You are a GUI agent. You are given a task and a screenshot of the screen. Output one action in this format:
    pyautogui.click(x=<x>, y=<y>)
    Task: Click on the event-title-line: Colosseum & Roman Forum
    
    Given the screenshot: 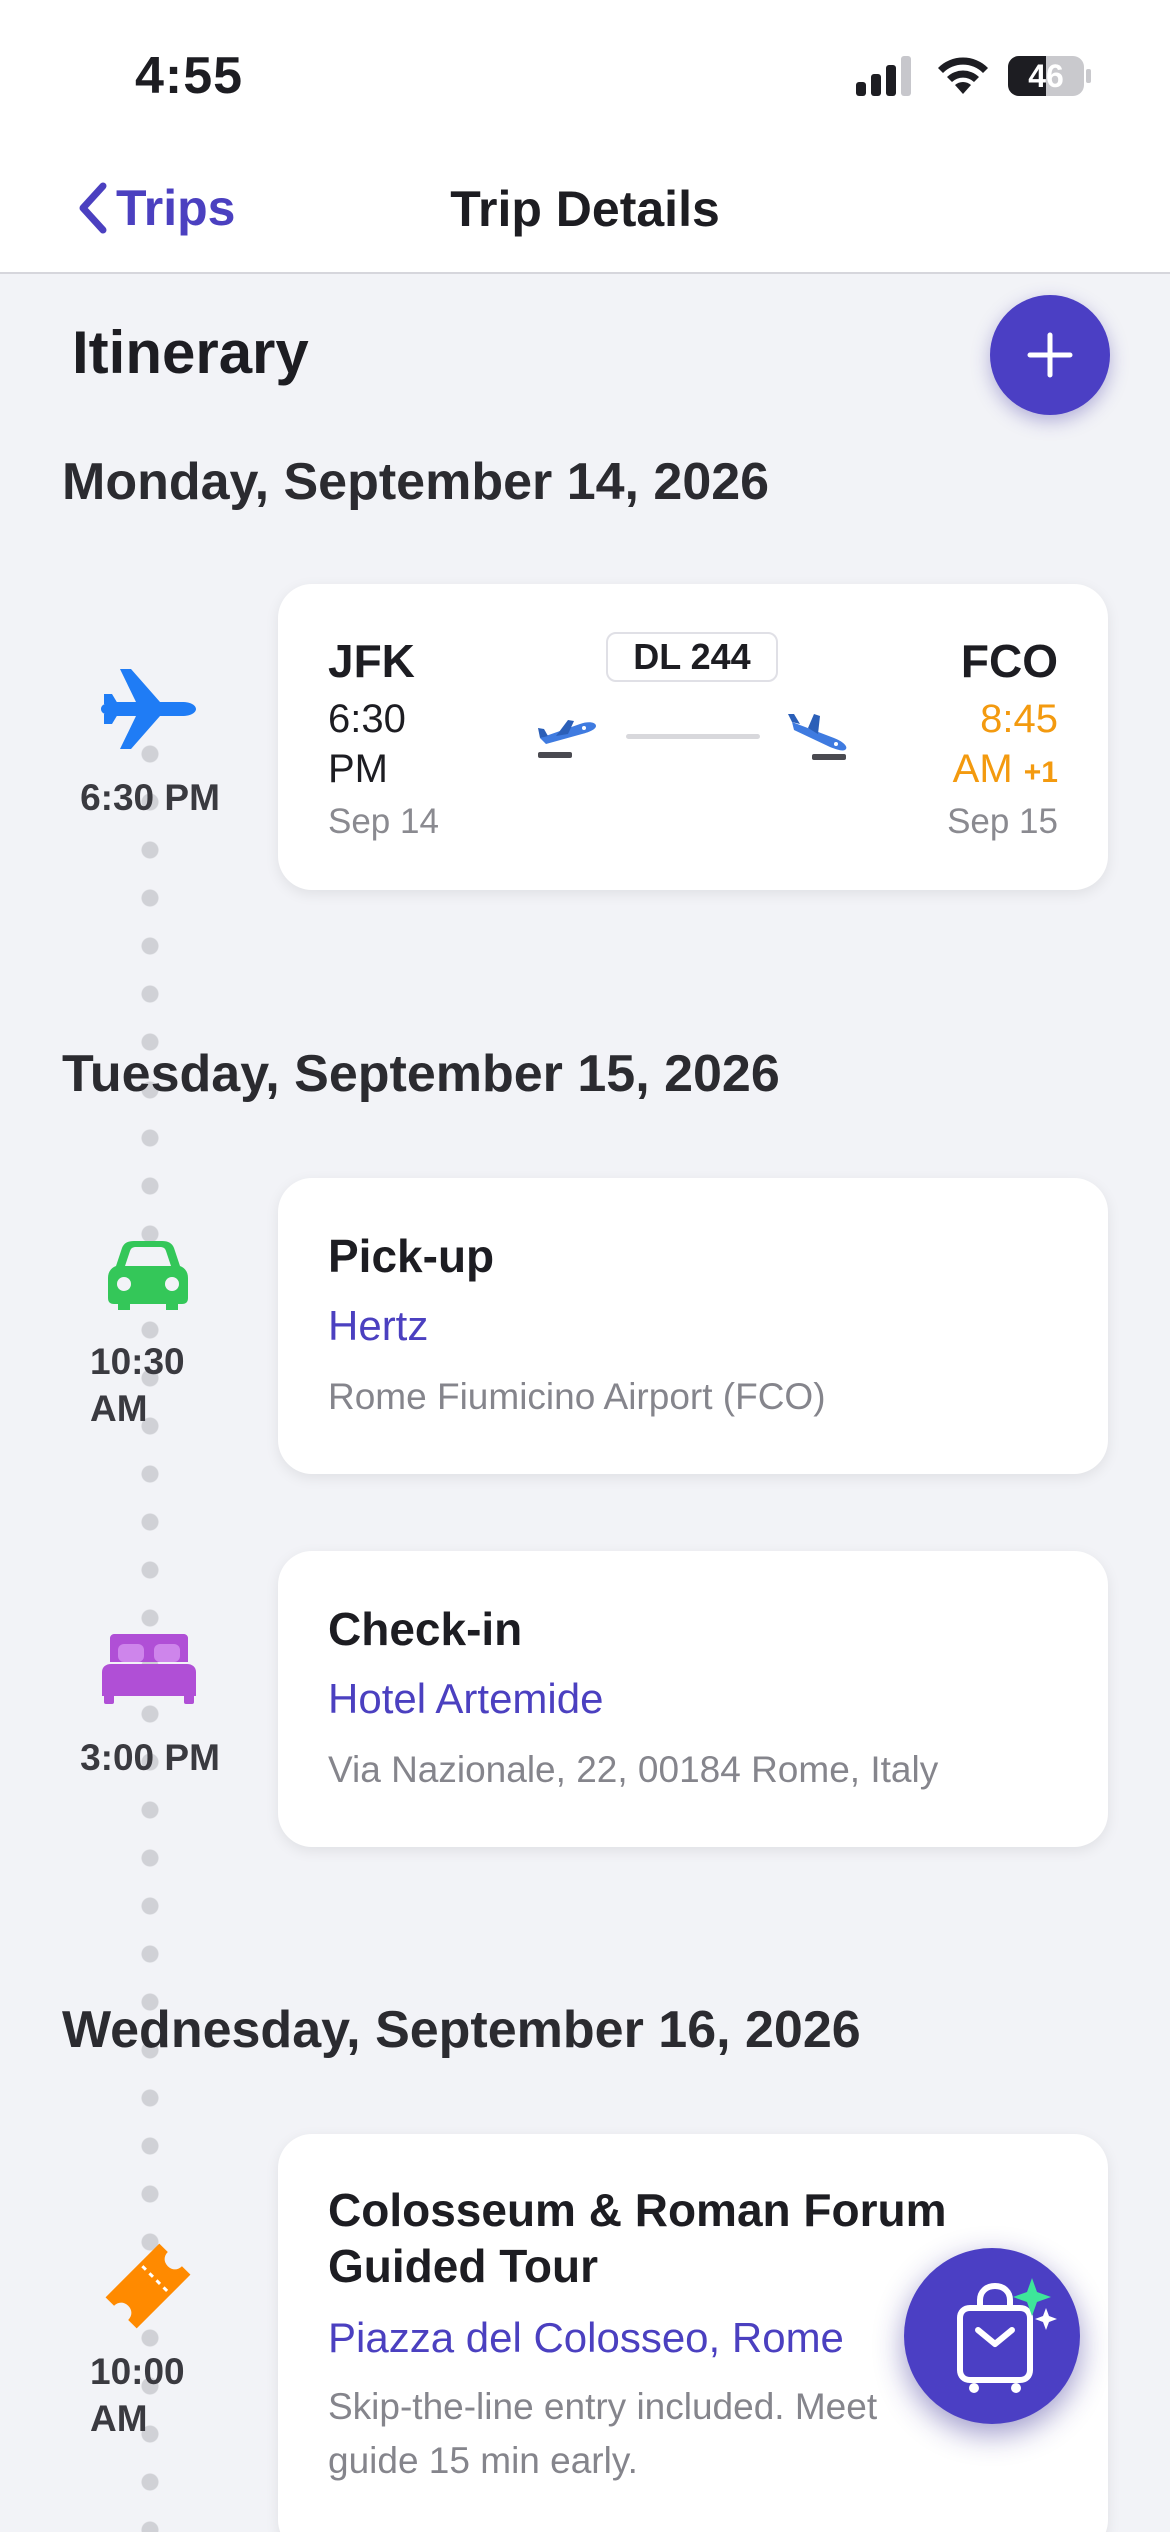 What is the action you would take?
    pyautogui.click(x=637, y=2210)
    